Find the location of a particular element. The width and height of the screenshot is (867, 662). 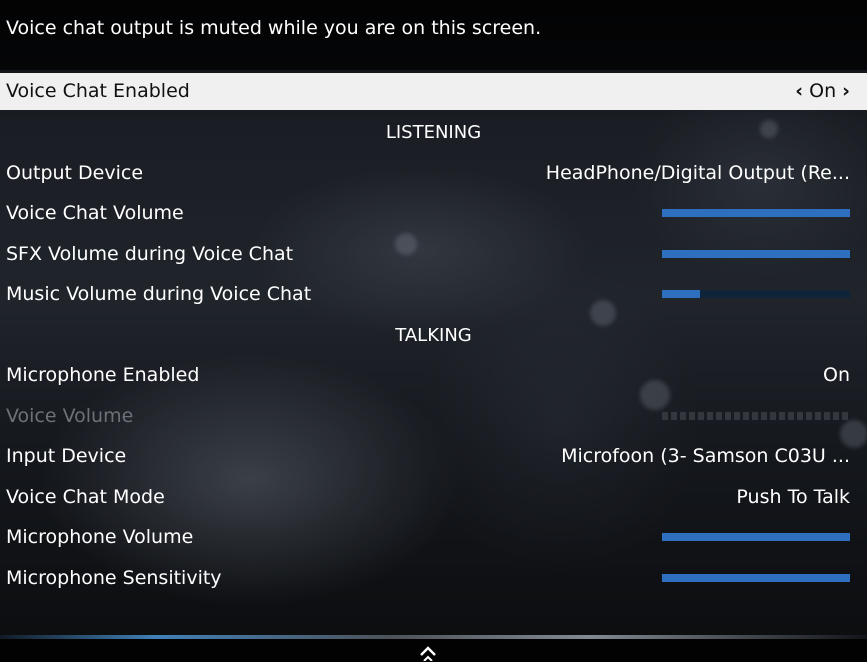

listening-header: LISTENING is located at coordinates (433, 132).